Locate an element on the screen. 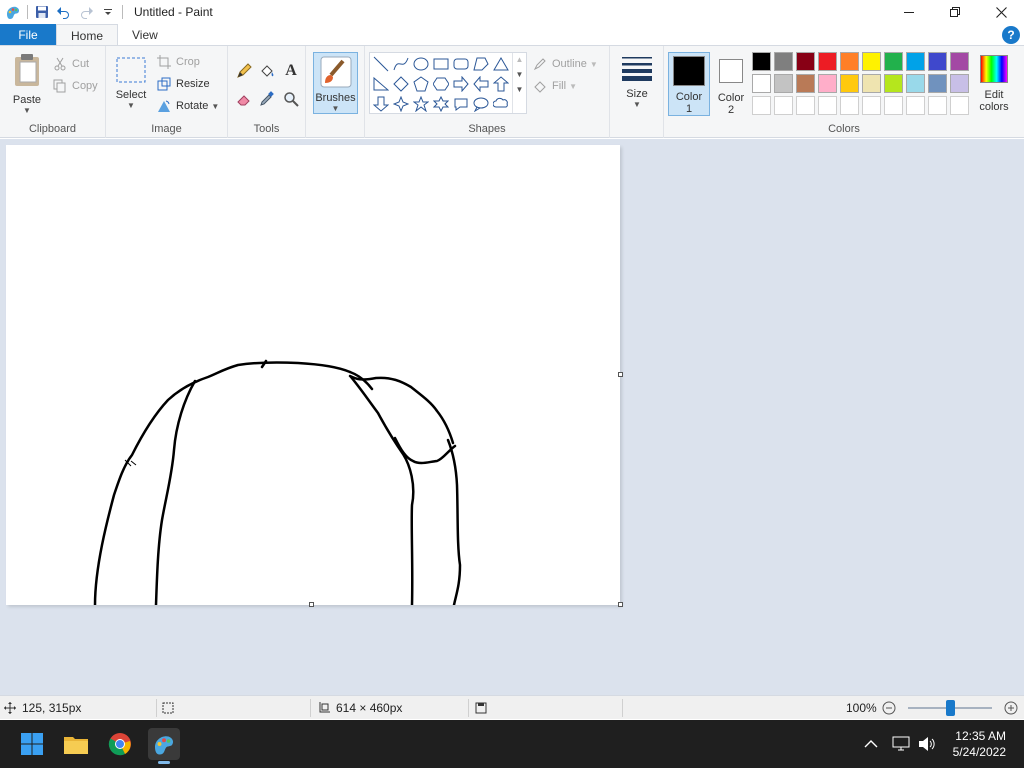 Image resolution: width=1024 pixels, height=768 pixels. right-triangle-shape-icon is located at coordinates (381, 84).